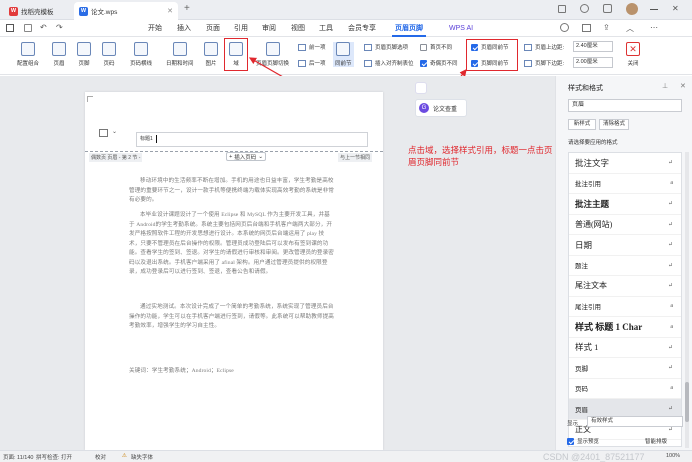 The height and width of the screenshot is (462, 692). What do you see at coordinates (581, 369) in the screenshot?
I see `style-item-name: 页脚` at bounding box center [581, 369].